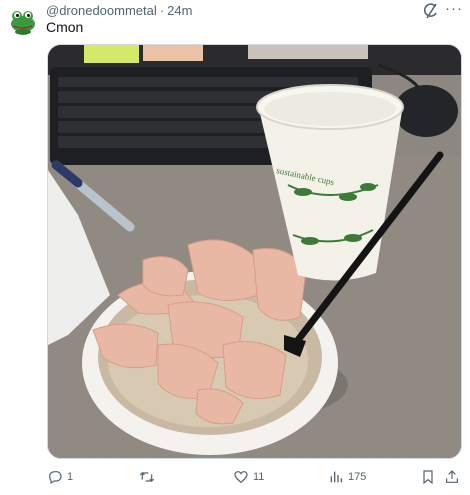 This screenshot has width=470, height=495. I want to click on like-button: 11, so click(248, 477).